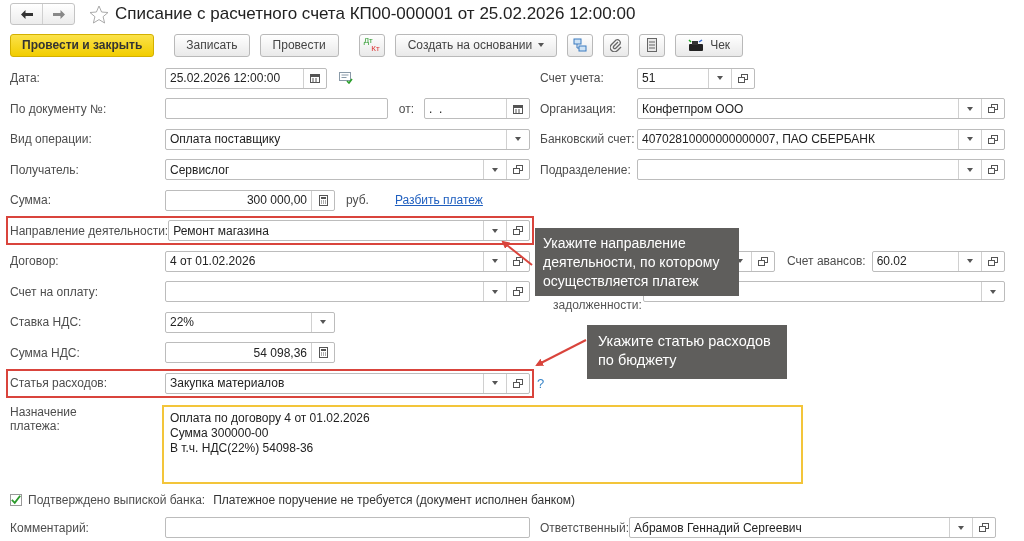  What do you see at coordinates (250, 200) in the screenshot?
I see `input-field: 300 000,00` at bounding box center [250, 200].